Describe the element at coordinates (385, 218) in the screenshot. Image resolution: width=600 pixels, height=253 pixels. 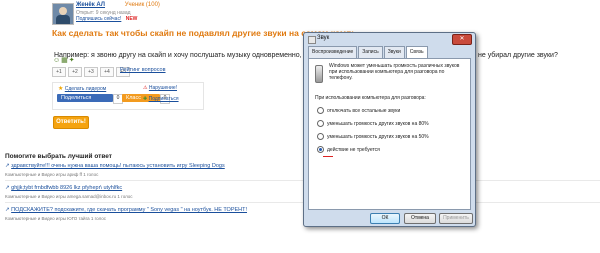
I see `ok-button: ОК` at that location.